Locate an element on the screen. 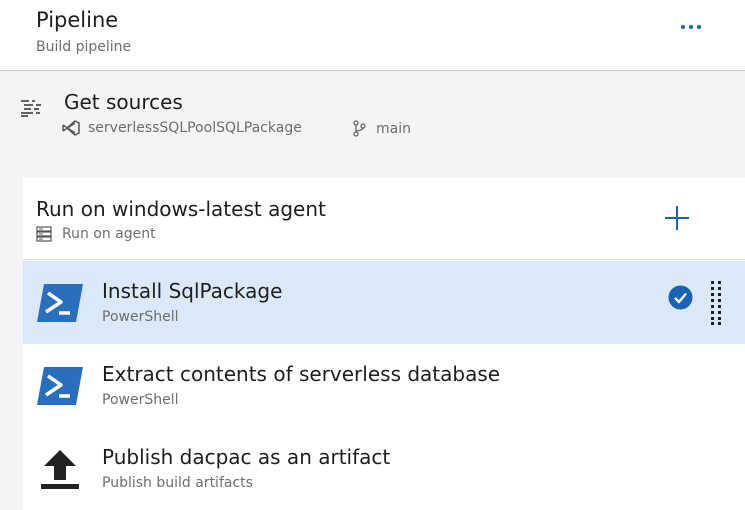 The height and width of the screenshot is (510, 745). task-name: Install SqlPackage is located at coordinates (192, 291).